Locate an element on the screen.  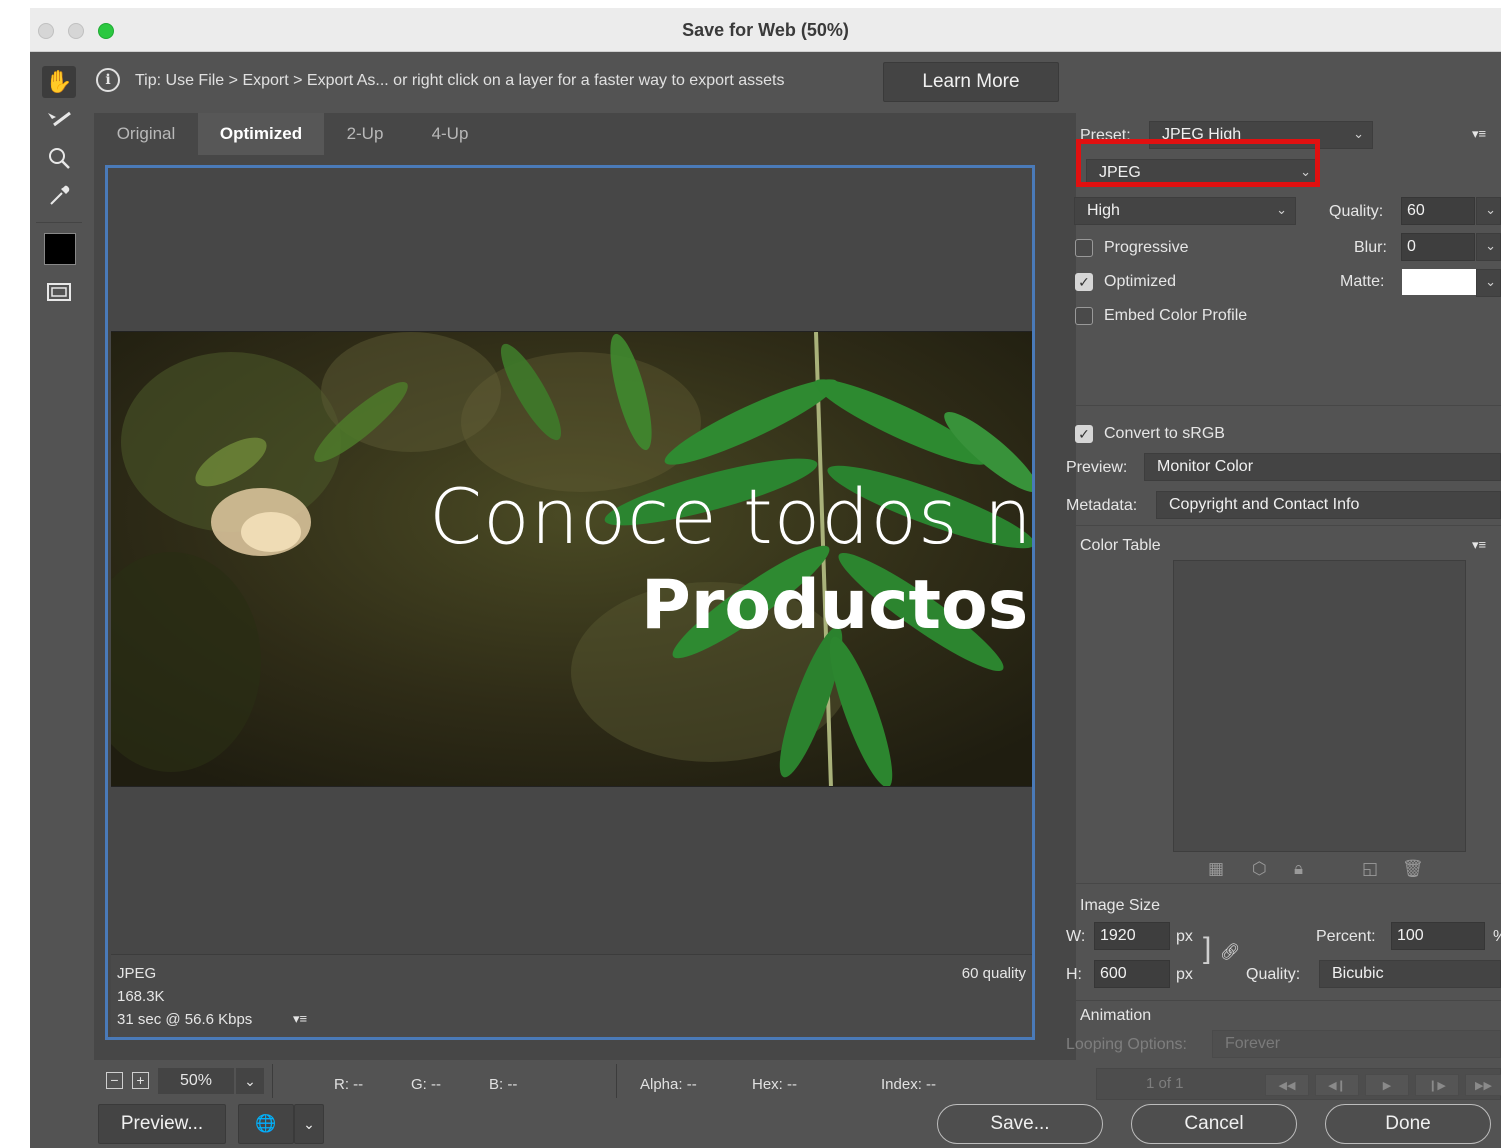
info-file-size: 168.3K is located at coordinates (141, 996).